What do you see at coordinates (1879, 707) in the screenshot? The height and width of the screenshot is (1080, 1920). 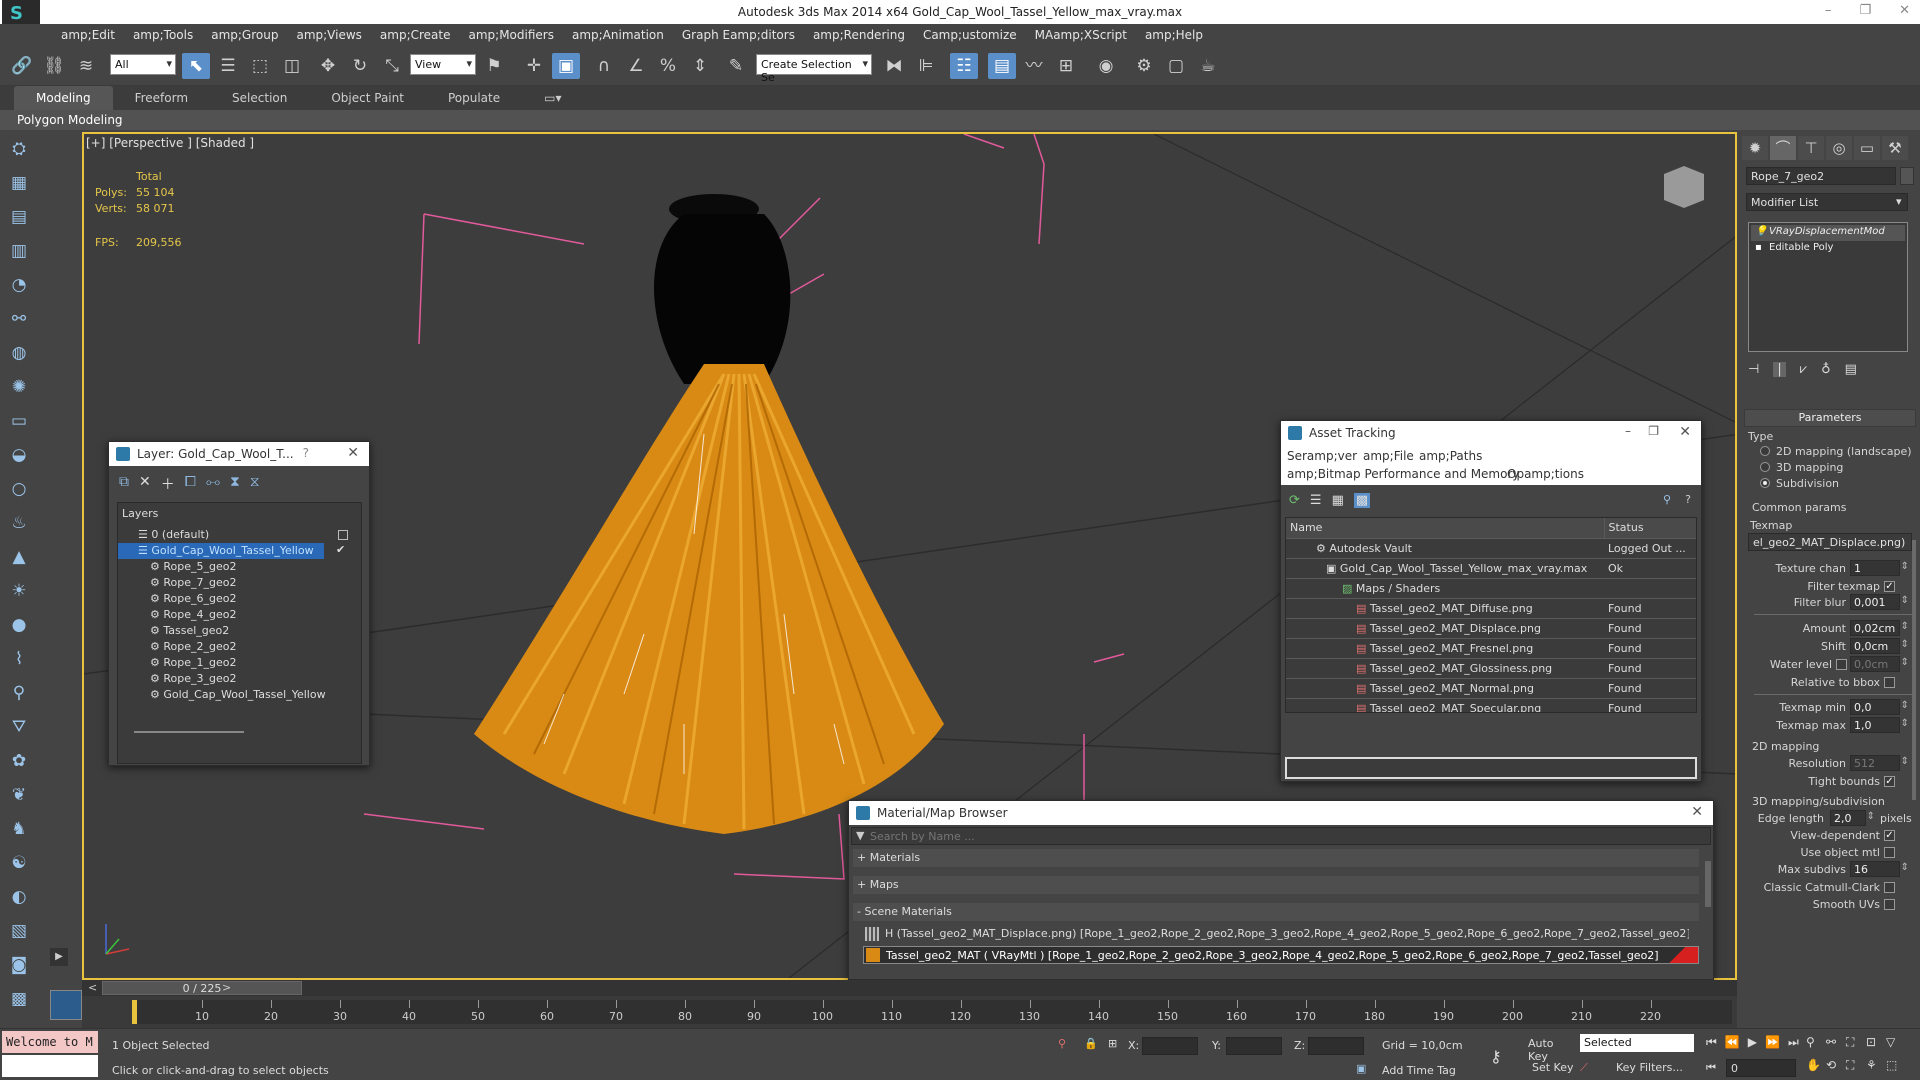 I see `texmap-min-spinner: 0,0` at bounding box center [1879, 707].